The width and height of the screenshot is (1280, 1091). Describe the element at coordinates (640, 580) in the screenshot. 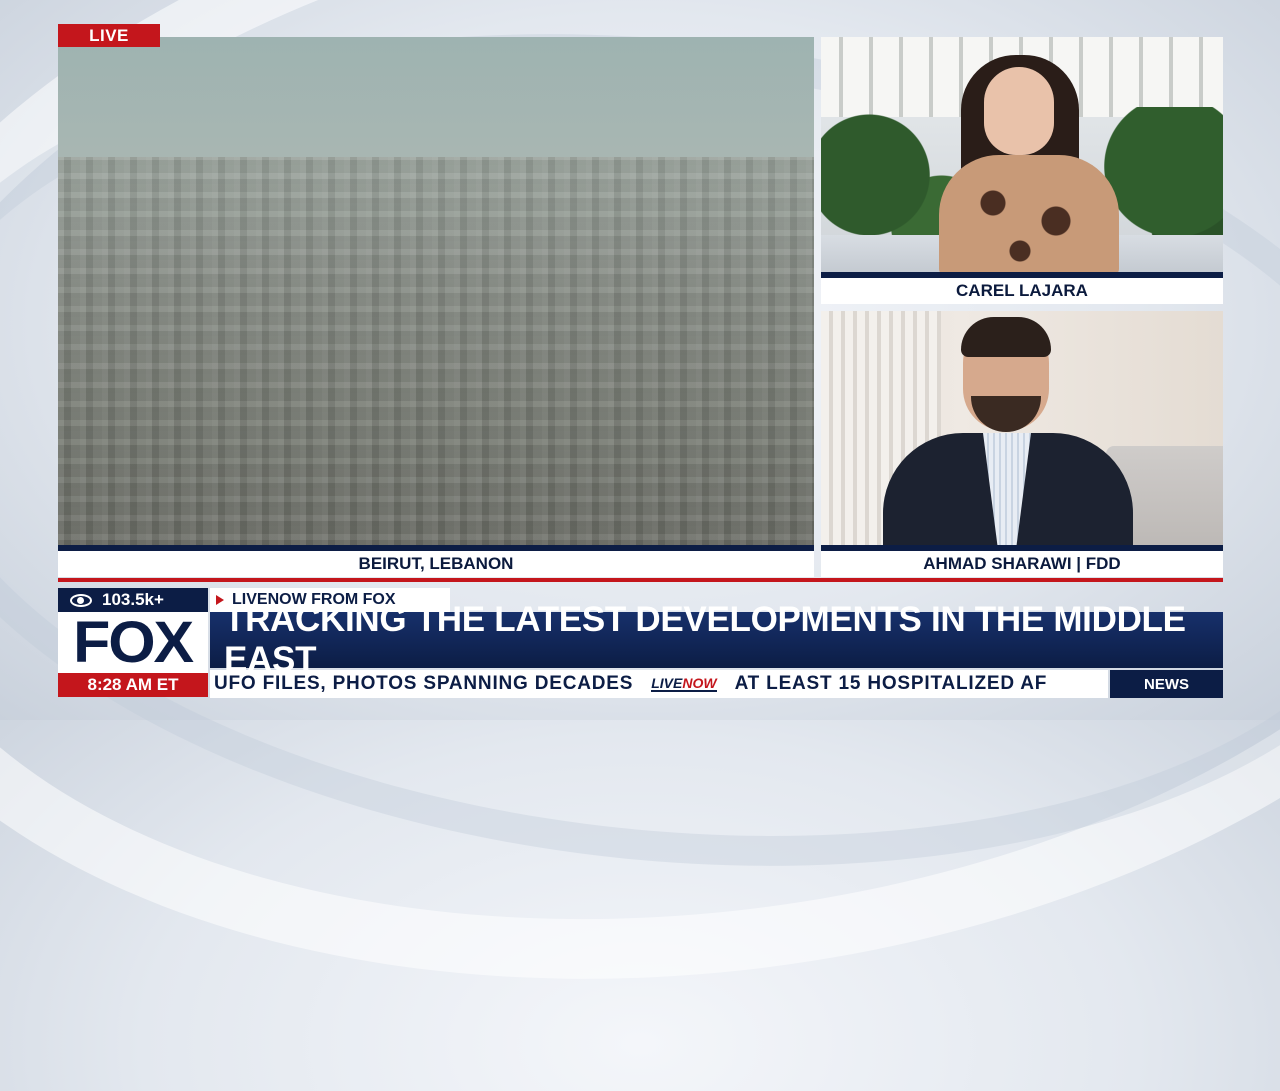

I see `red-divider` at that location.